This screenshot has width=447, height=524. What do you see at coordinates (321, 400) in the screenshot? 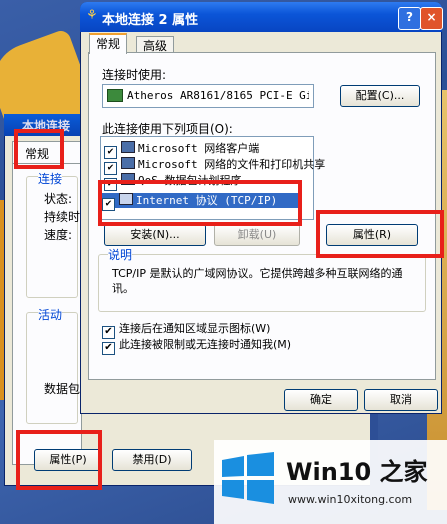
I see `ok-button: 确定` at bounding box center [321, 400].